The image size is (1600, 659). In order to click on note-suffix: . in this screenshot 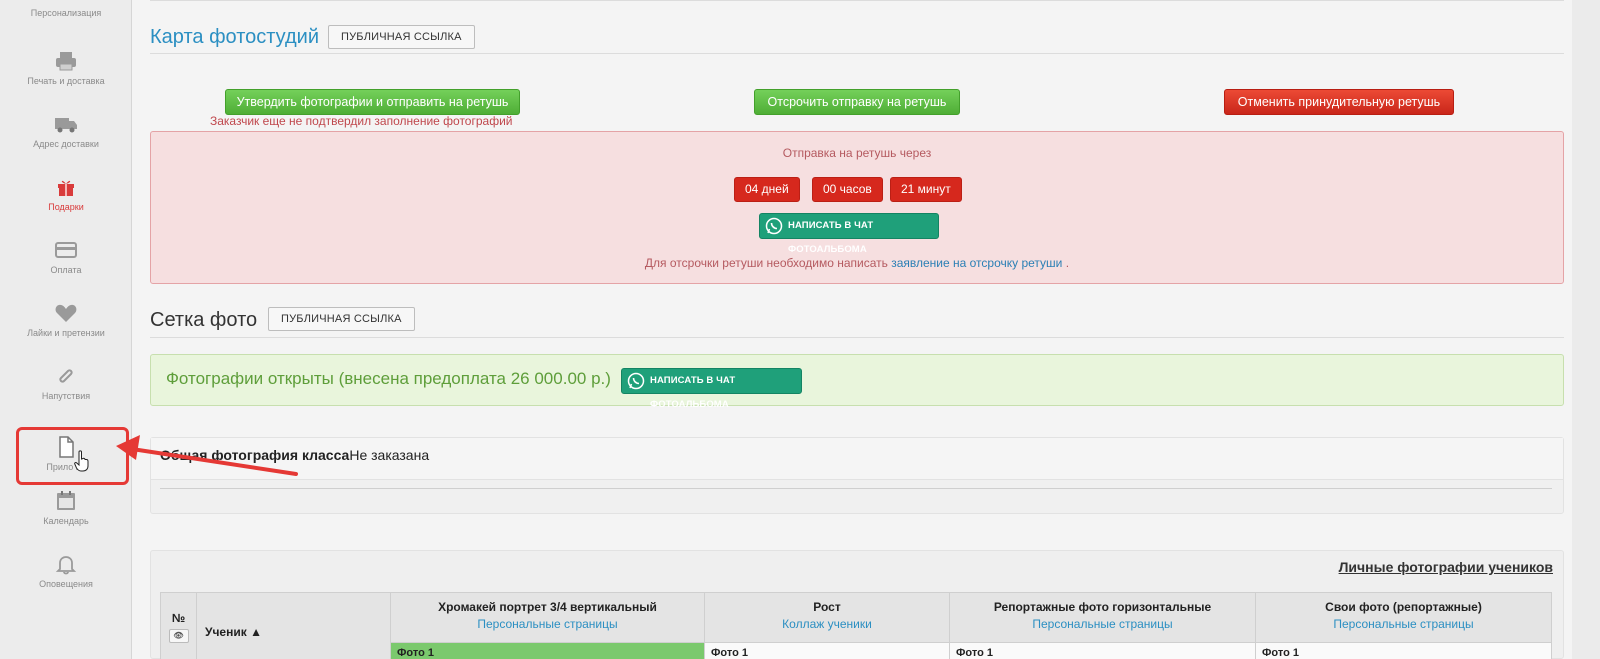, I will do `click(1067, 263)`.